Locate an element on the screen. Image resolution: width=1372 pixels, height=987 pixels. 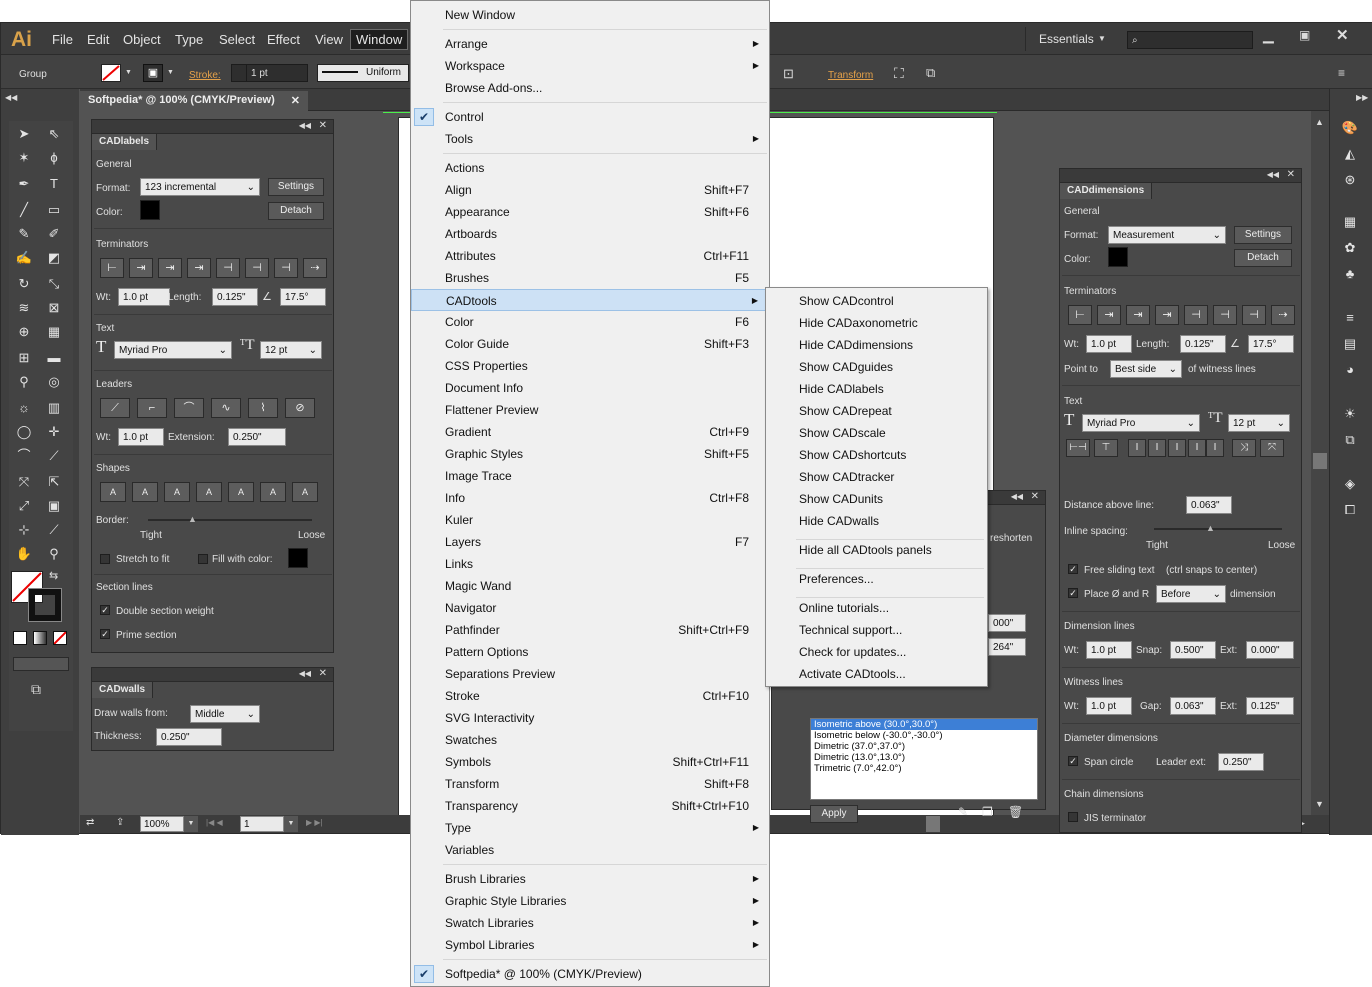
window-menu-item-separations-preview: Separations Preview is located at coordinates (590, 674).